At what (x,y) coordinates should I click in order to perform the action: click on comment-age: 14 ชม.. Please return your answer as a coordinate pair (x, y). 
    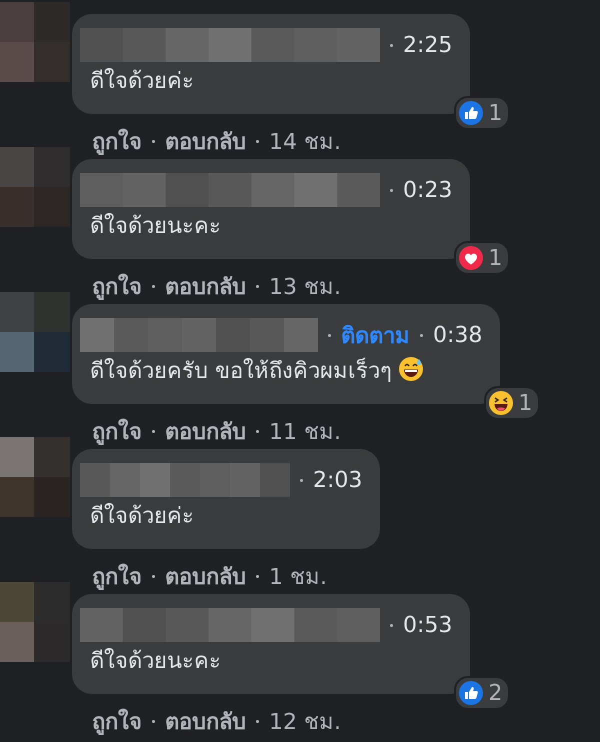
    Looking at the image, I should click on (305, 143).